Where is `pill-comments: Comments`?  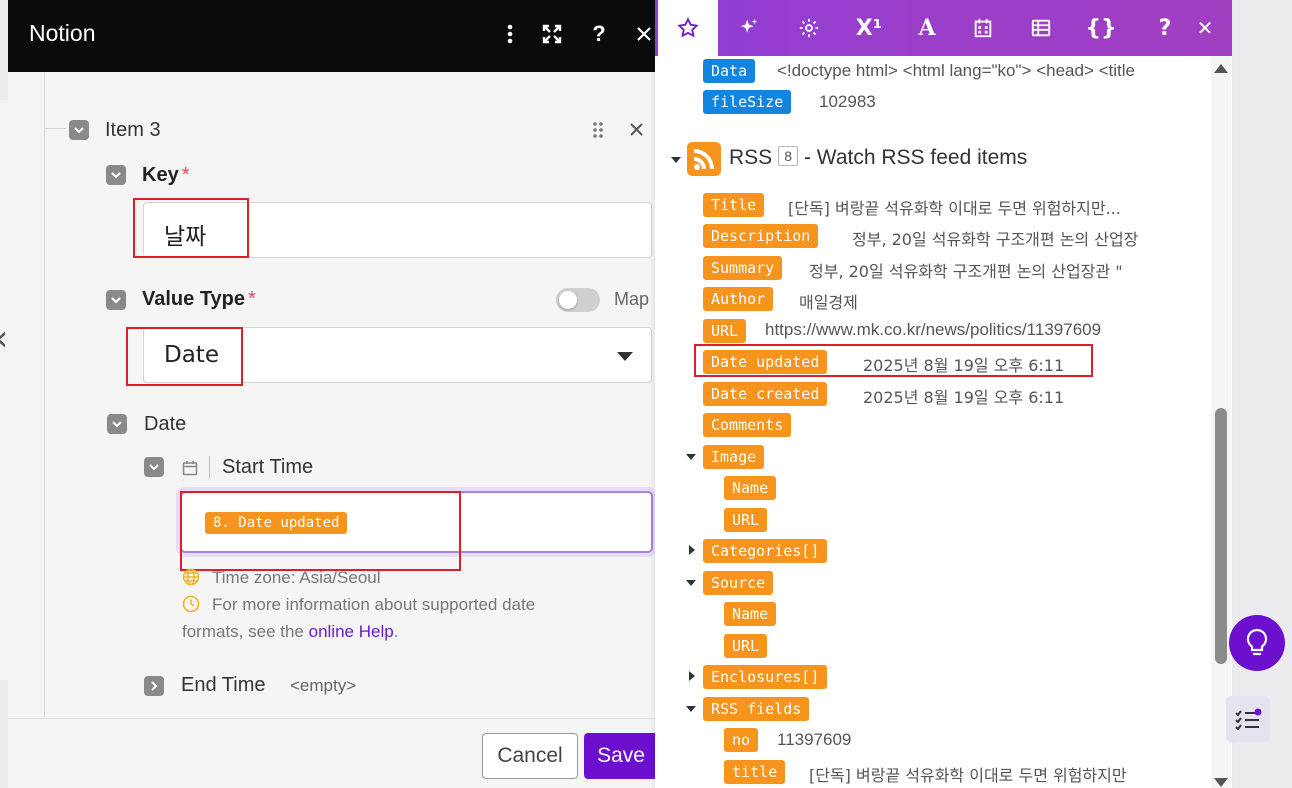
pill-comments: Comments is located at coordinates (747, 425).